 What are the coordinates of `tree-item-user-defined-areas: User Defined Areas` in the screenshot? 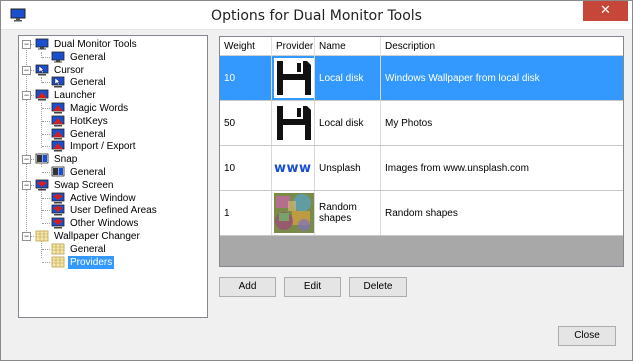 It's located at (105, 210).